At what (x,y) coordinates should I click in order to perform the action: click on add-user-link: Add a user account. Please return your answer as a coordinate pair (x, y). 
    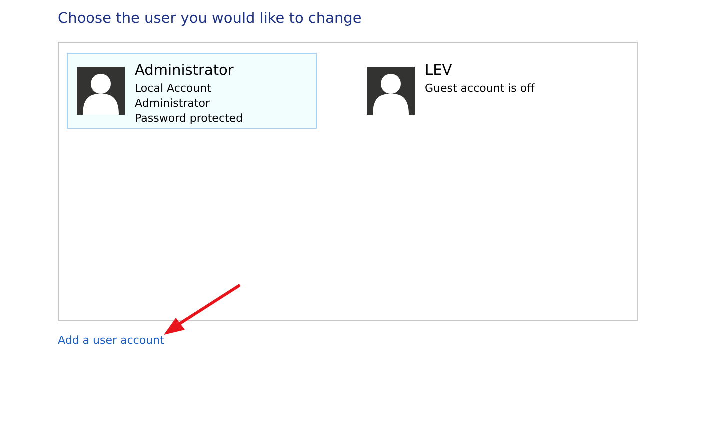
    Looking at the image, I should click on (111, 340).